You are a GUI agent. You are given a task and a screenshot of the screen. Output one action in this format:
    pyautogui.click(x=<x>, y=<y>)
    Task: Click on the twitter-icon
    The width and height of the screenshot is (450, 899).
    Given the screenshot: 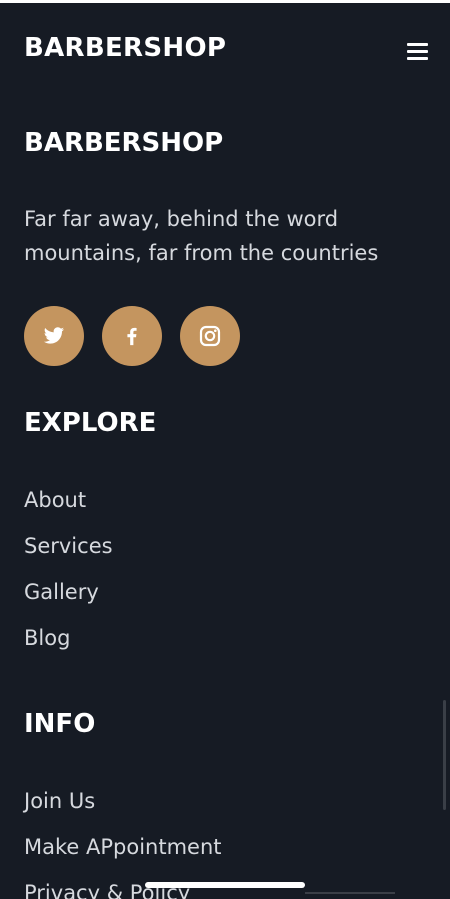 What is the action you would take?
    pyautogui.click(x=54, y=335)
    